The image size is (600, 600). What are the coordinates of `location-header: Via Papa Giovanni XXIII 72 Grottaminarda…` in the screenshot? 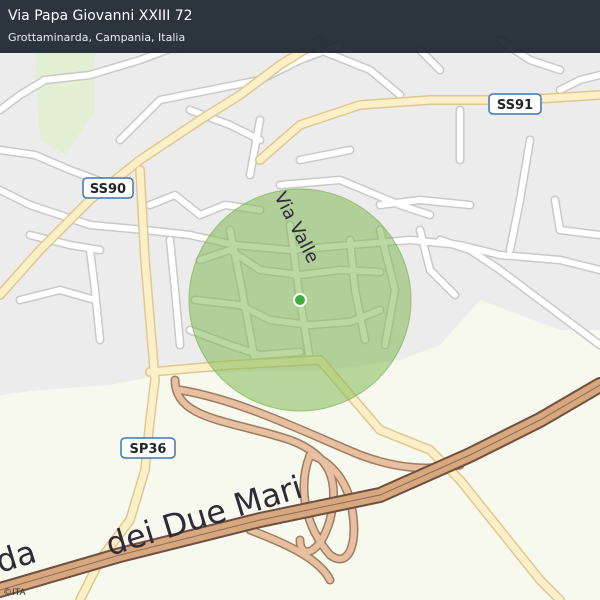 It's located at (300, 26).